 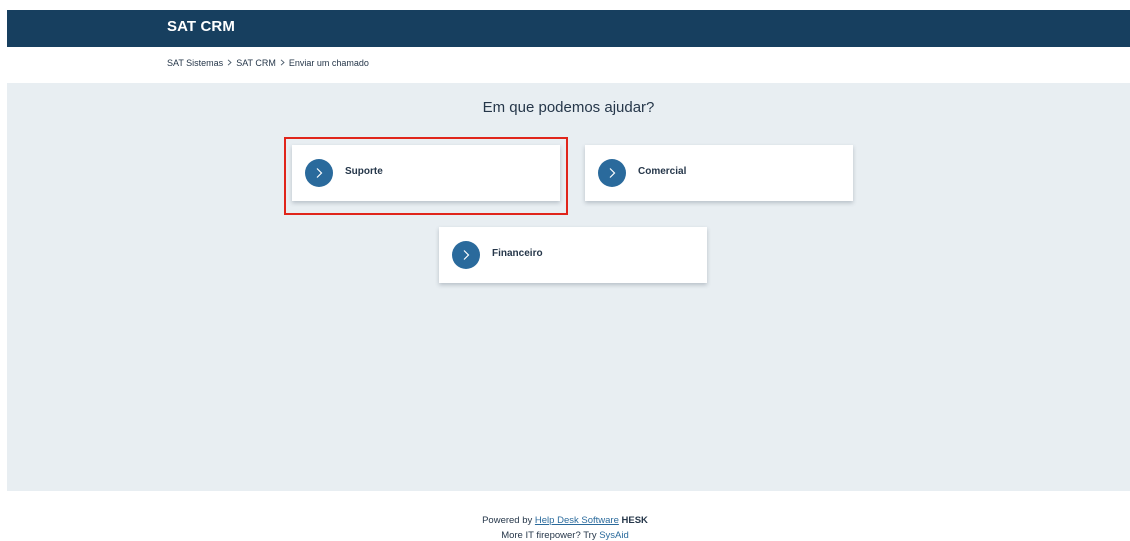 I want to click on category-card-financeiro: Financeiro, so click(x=573, y=255).